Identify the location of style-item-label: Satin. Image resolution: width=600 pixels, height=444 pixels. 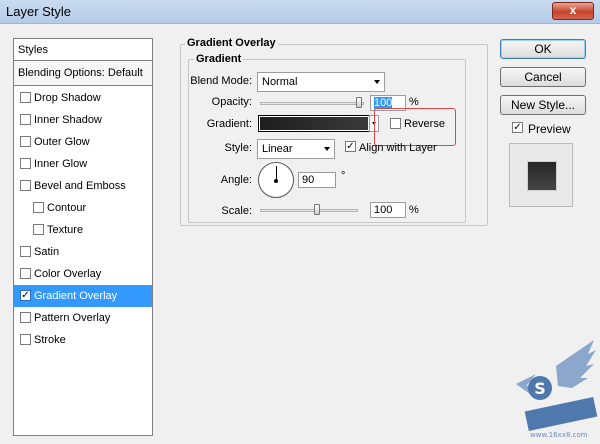
(47, 252).